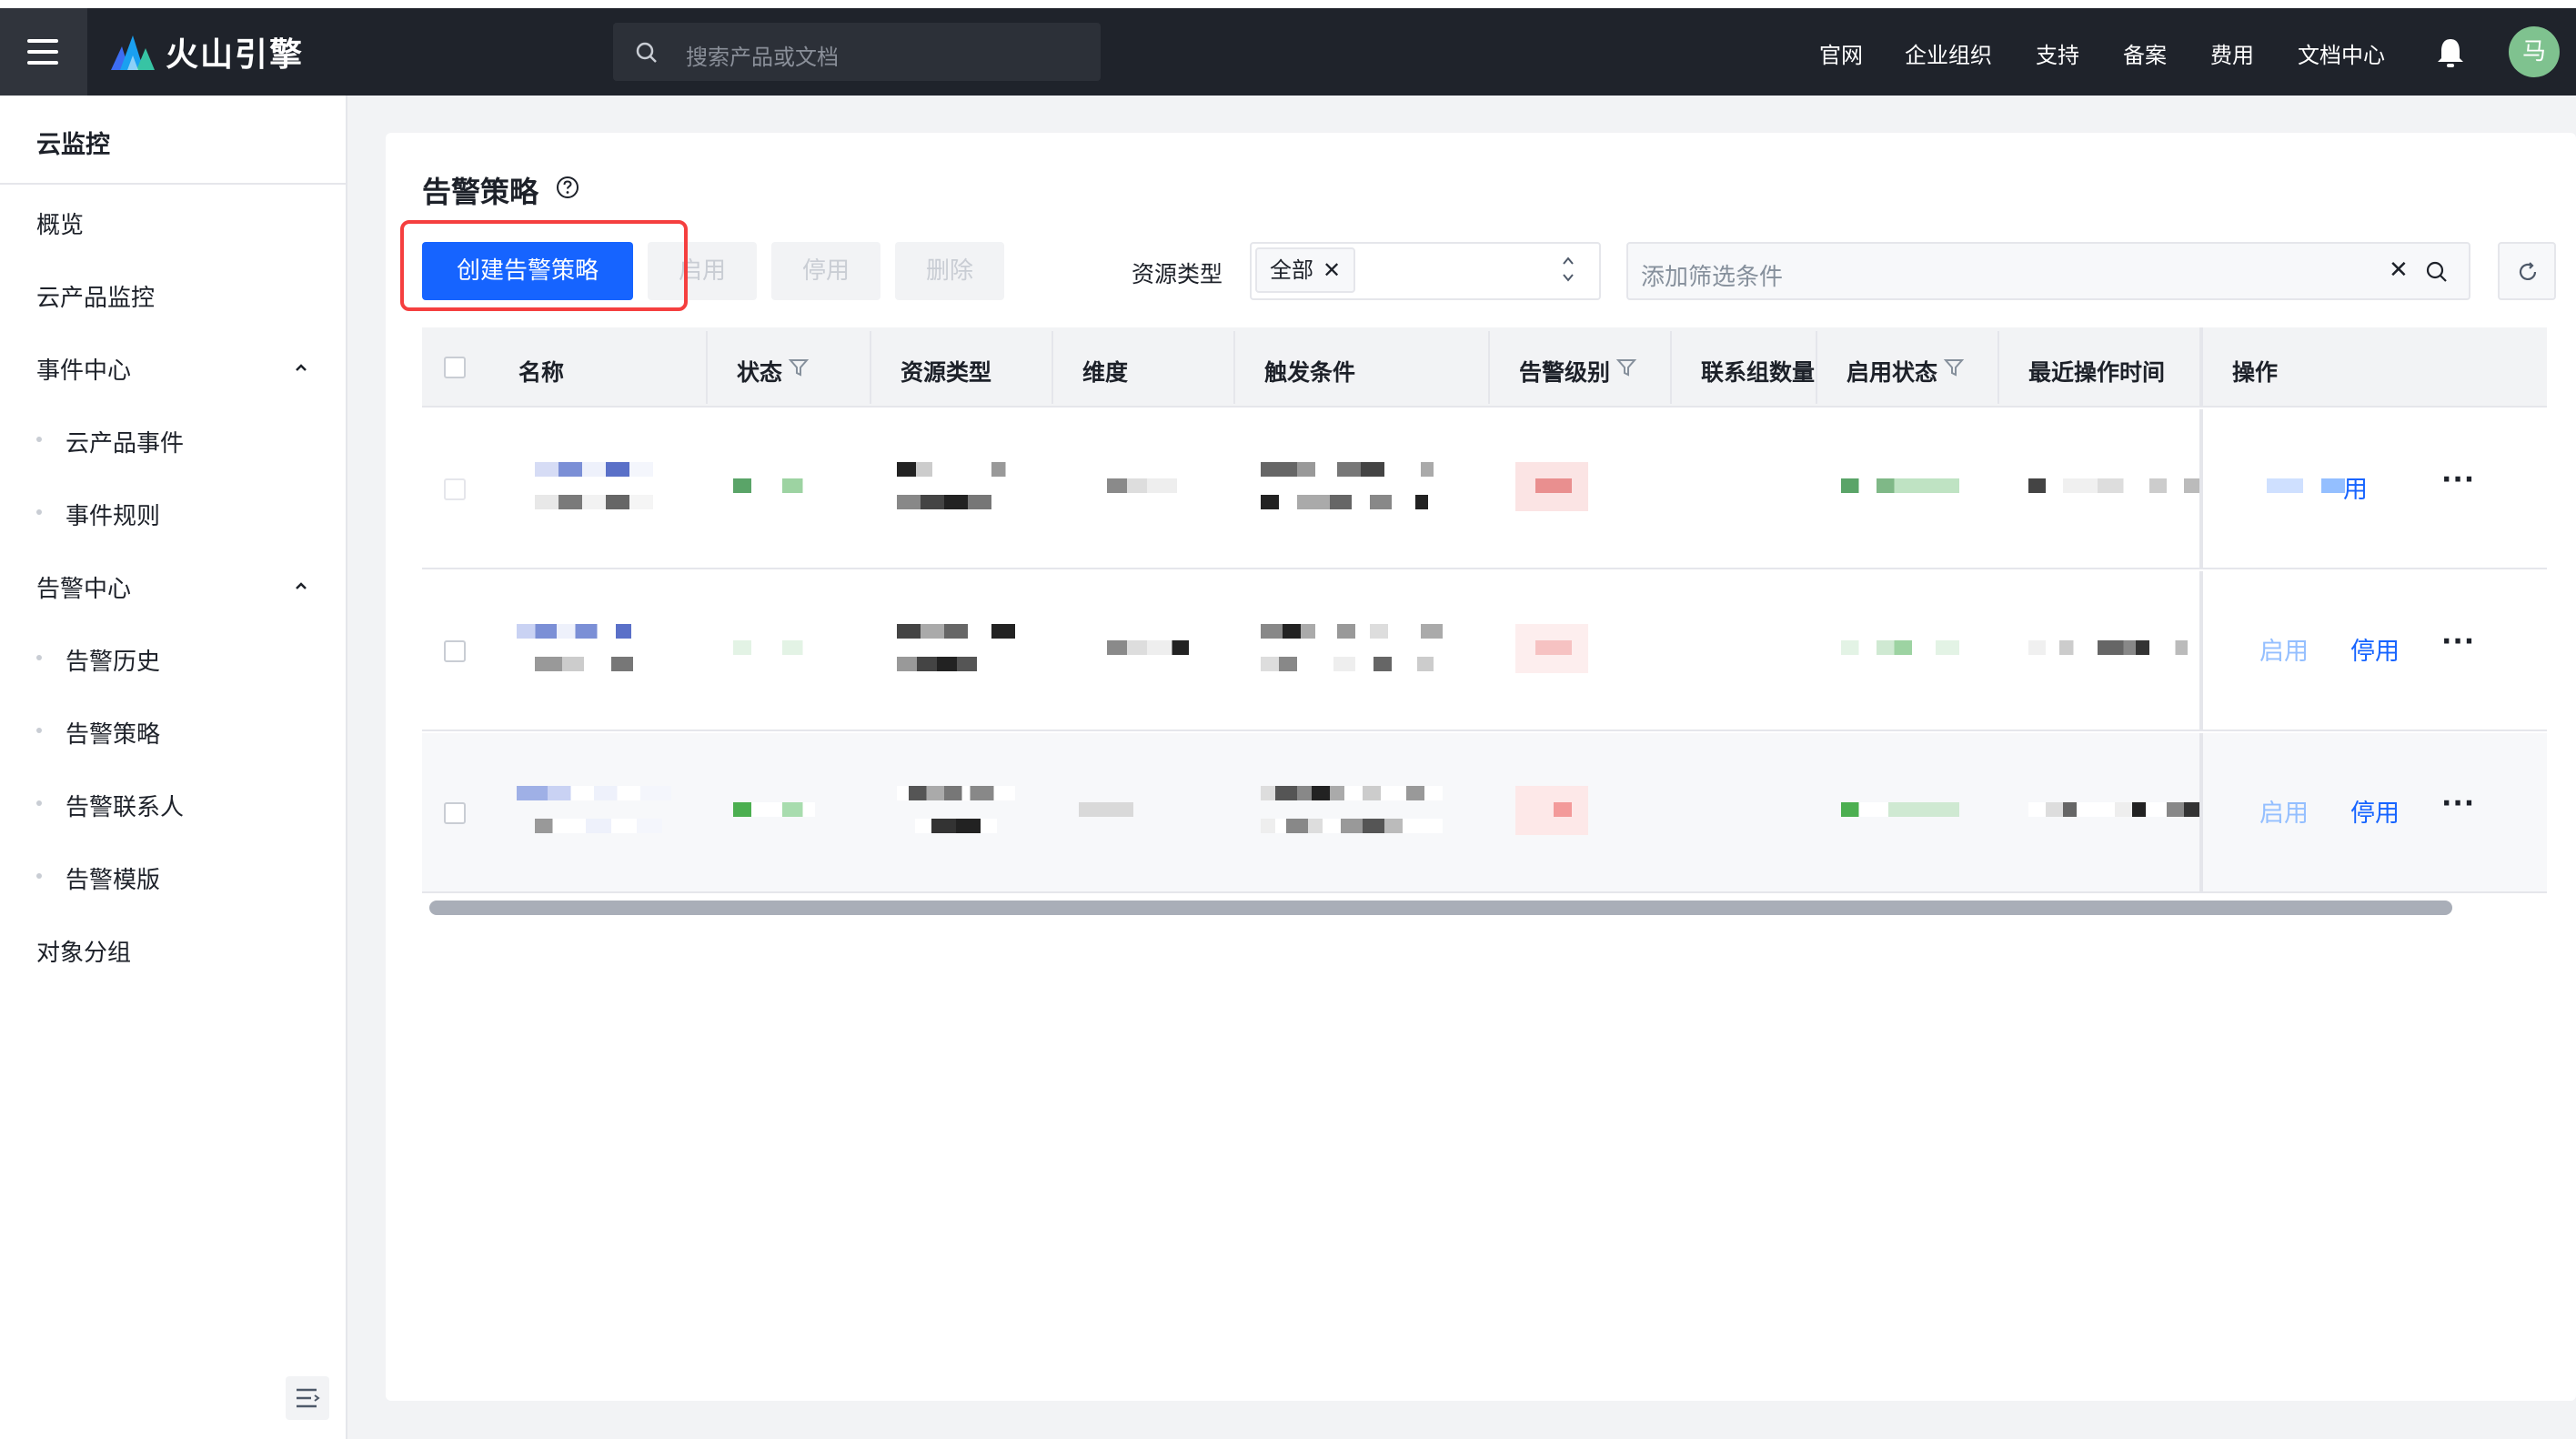 This screenshot has width=2576, height=1439. What do you see at coordinates (857, 52) in the screenshot?
I see `global-search-input: 搜索产品或文档` at bounding box center [857, 52].